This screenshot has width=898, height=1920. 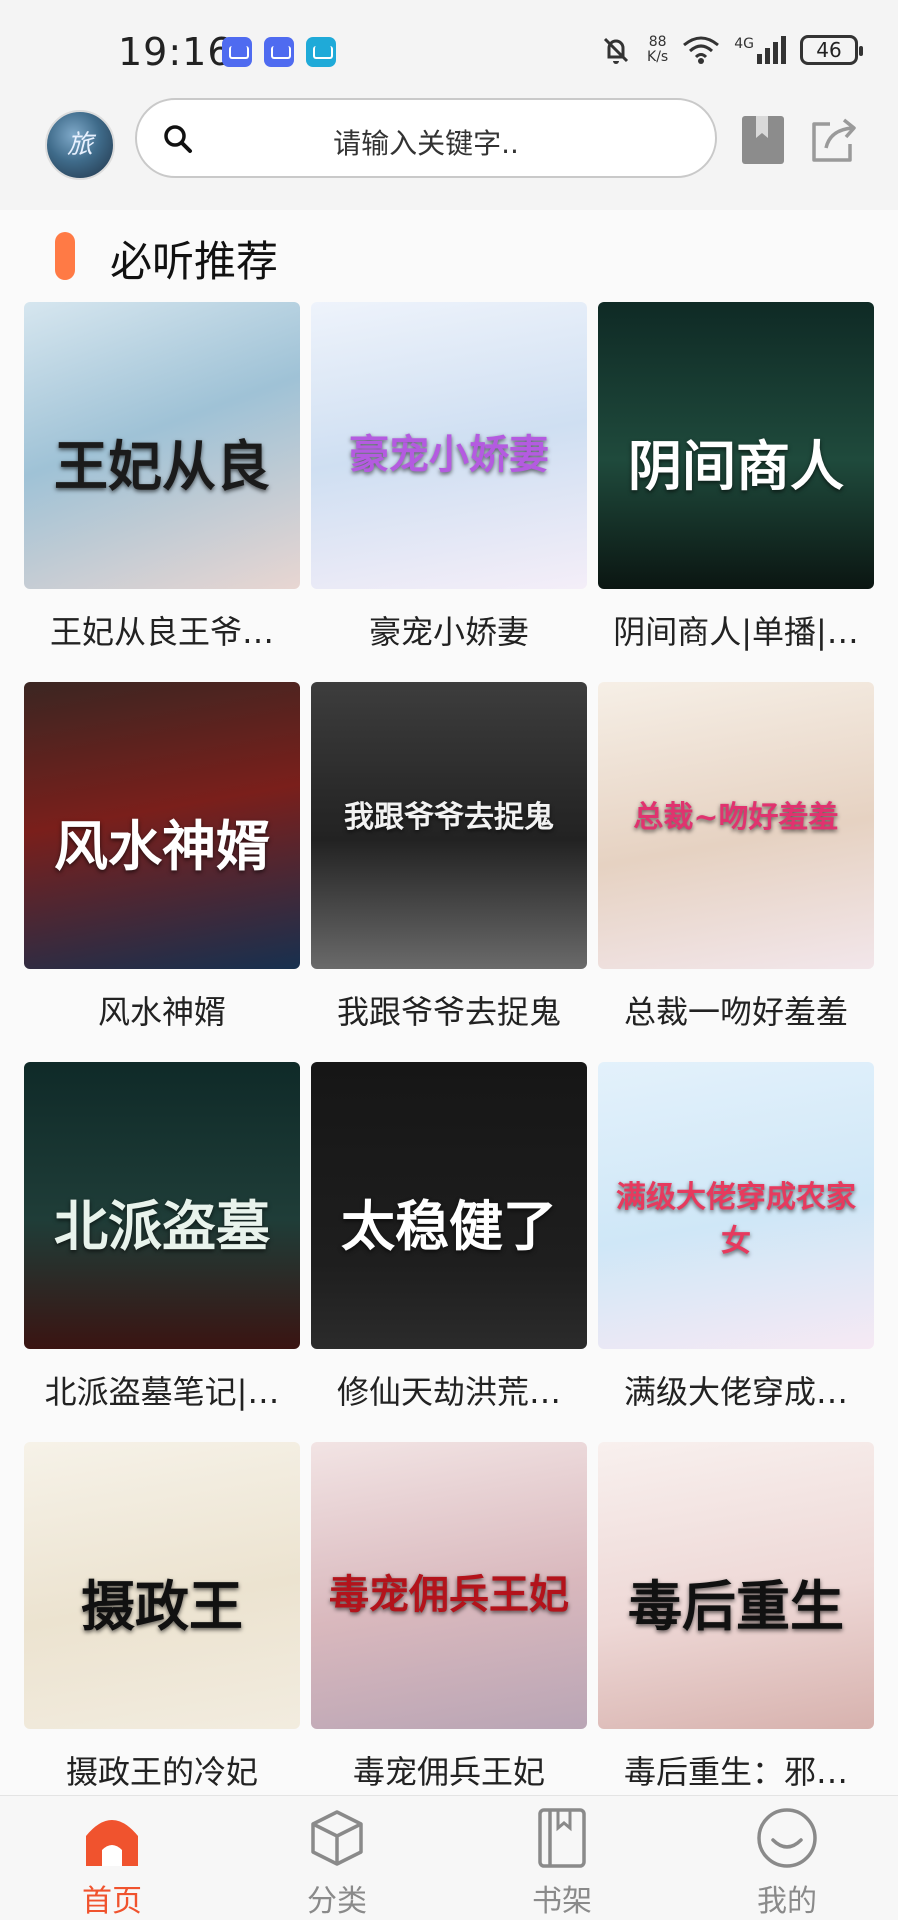 I want to click on cube-icon, so click(x=337, y=1838).